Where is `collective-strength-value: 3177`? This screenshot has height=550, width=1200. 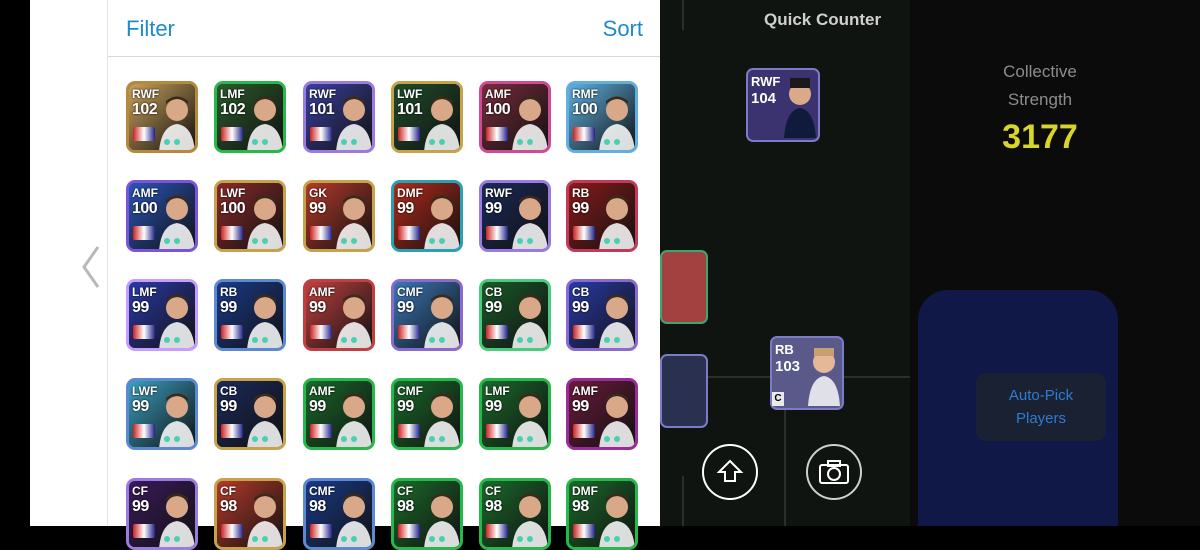
collective-strength-value: 3177 is located at coordinates (1040, 137).